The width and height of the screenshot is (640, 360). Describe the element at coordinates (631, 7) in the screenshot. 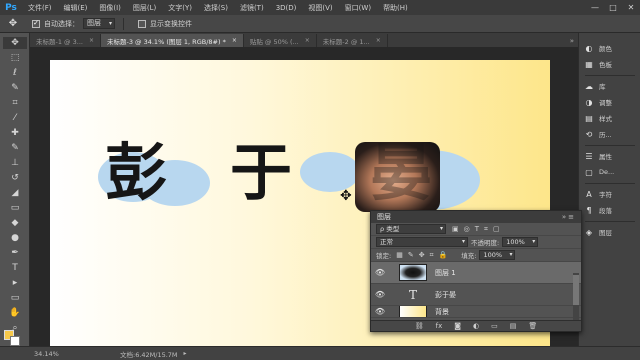

I see `close-icon: ✕` at that location.